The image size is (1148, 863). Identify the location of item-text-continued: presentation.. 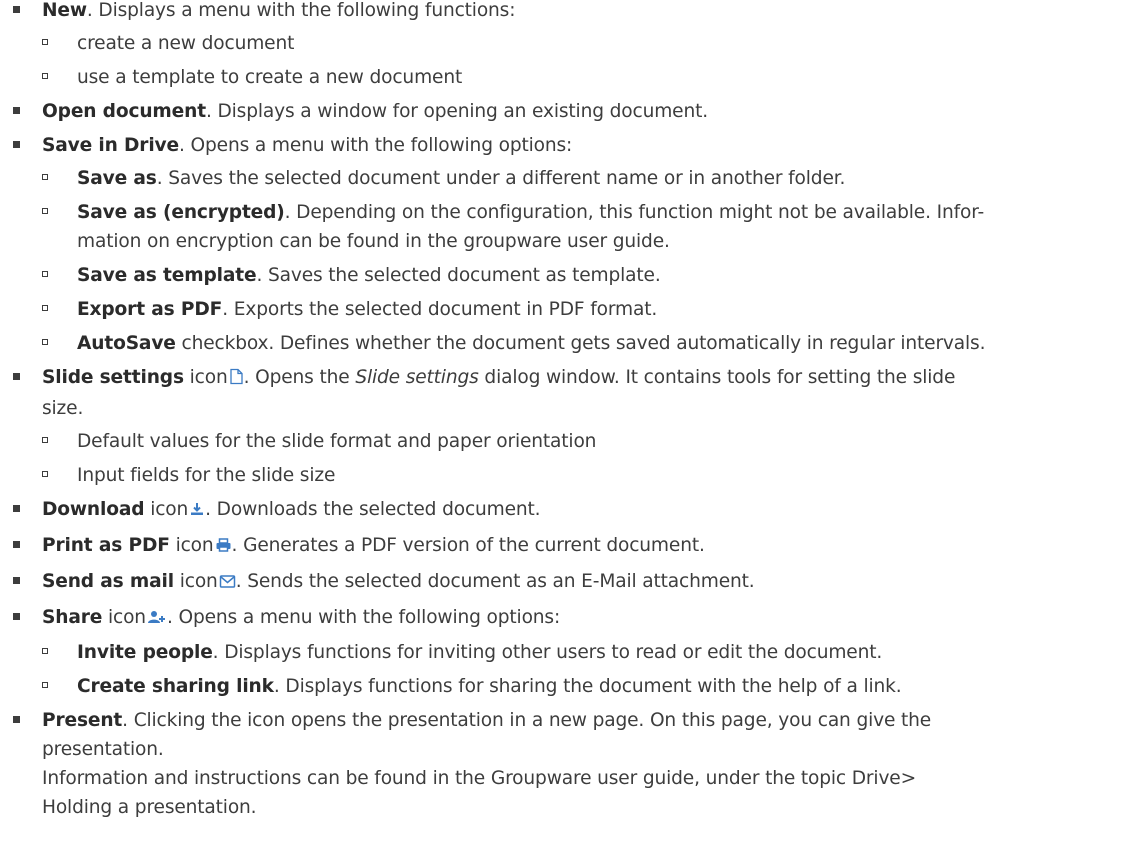
(103, 749).